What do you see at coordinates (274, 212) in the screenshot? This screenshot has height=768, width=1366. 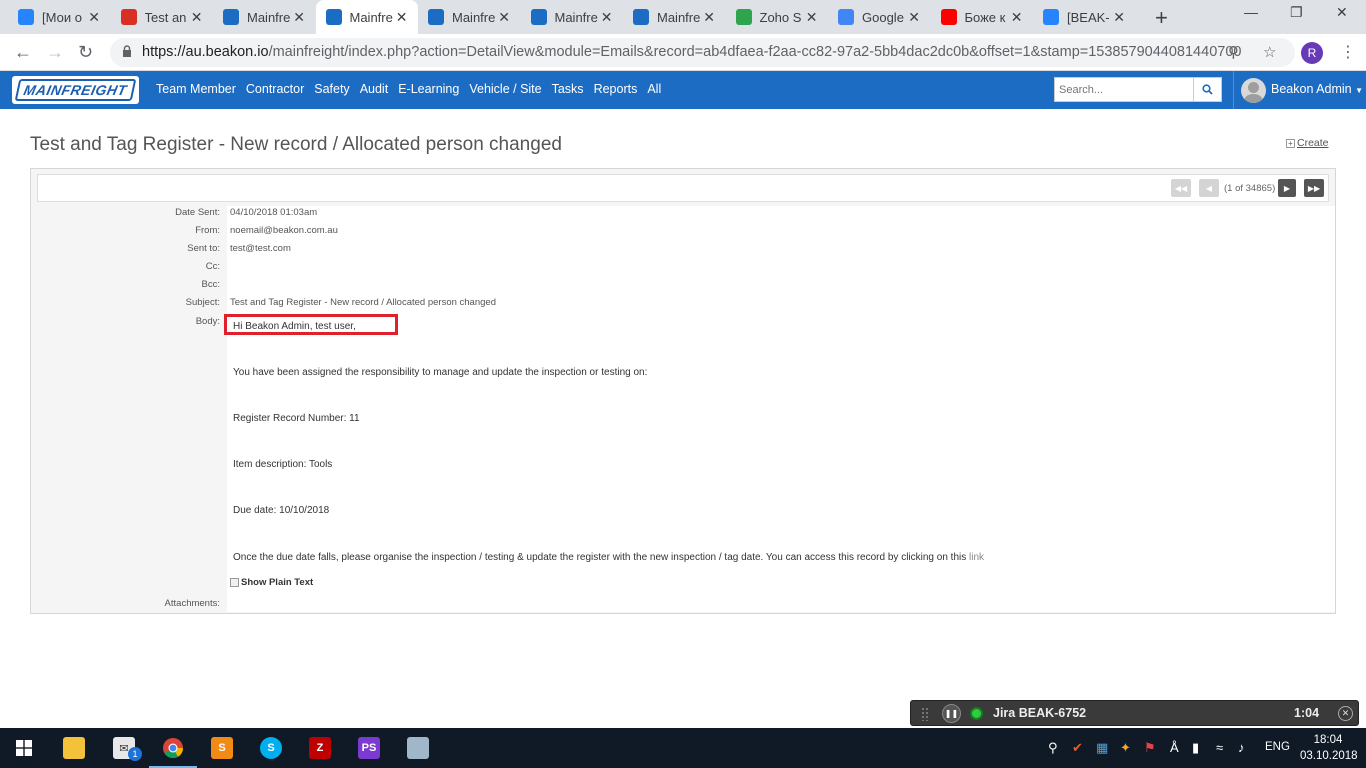 I see `date-sent-value: 04/10/2018 01:03am` at bounding box center [274, 212].